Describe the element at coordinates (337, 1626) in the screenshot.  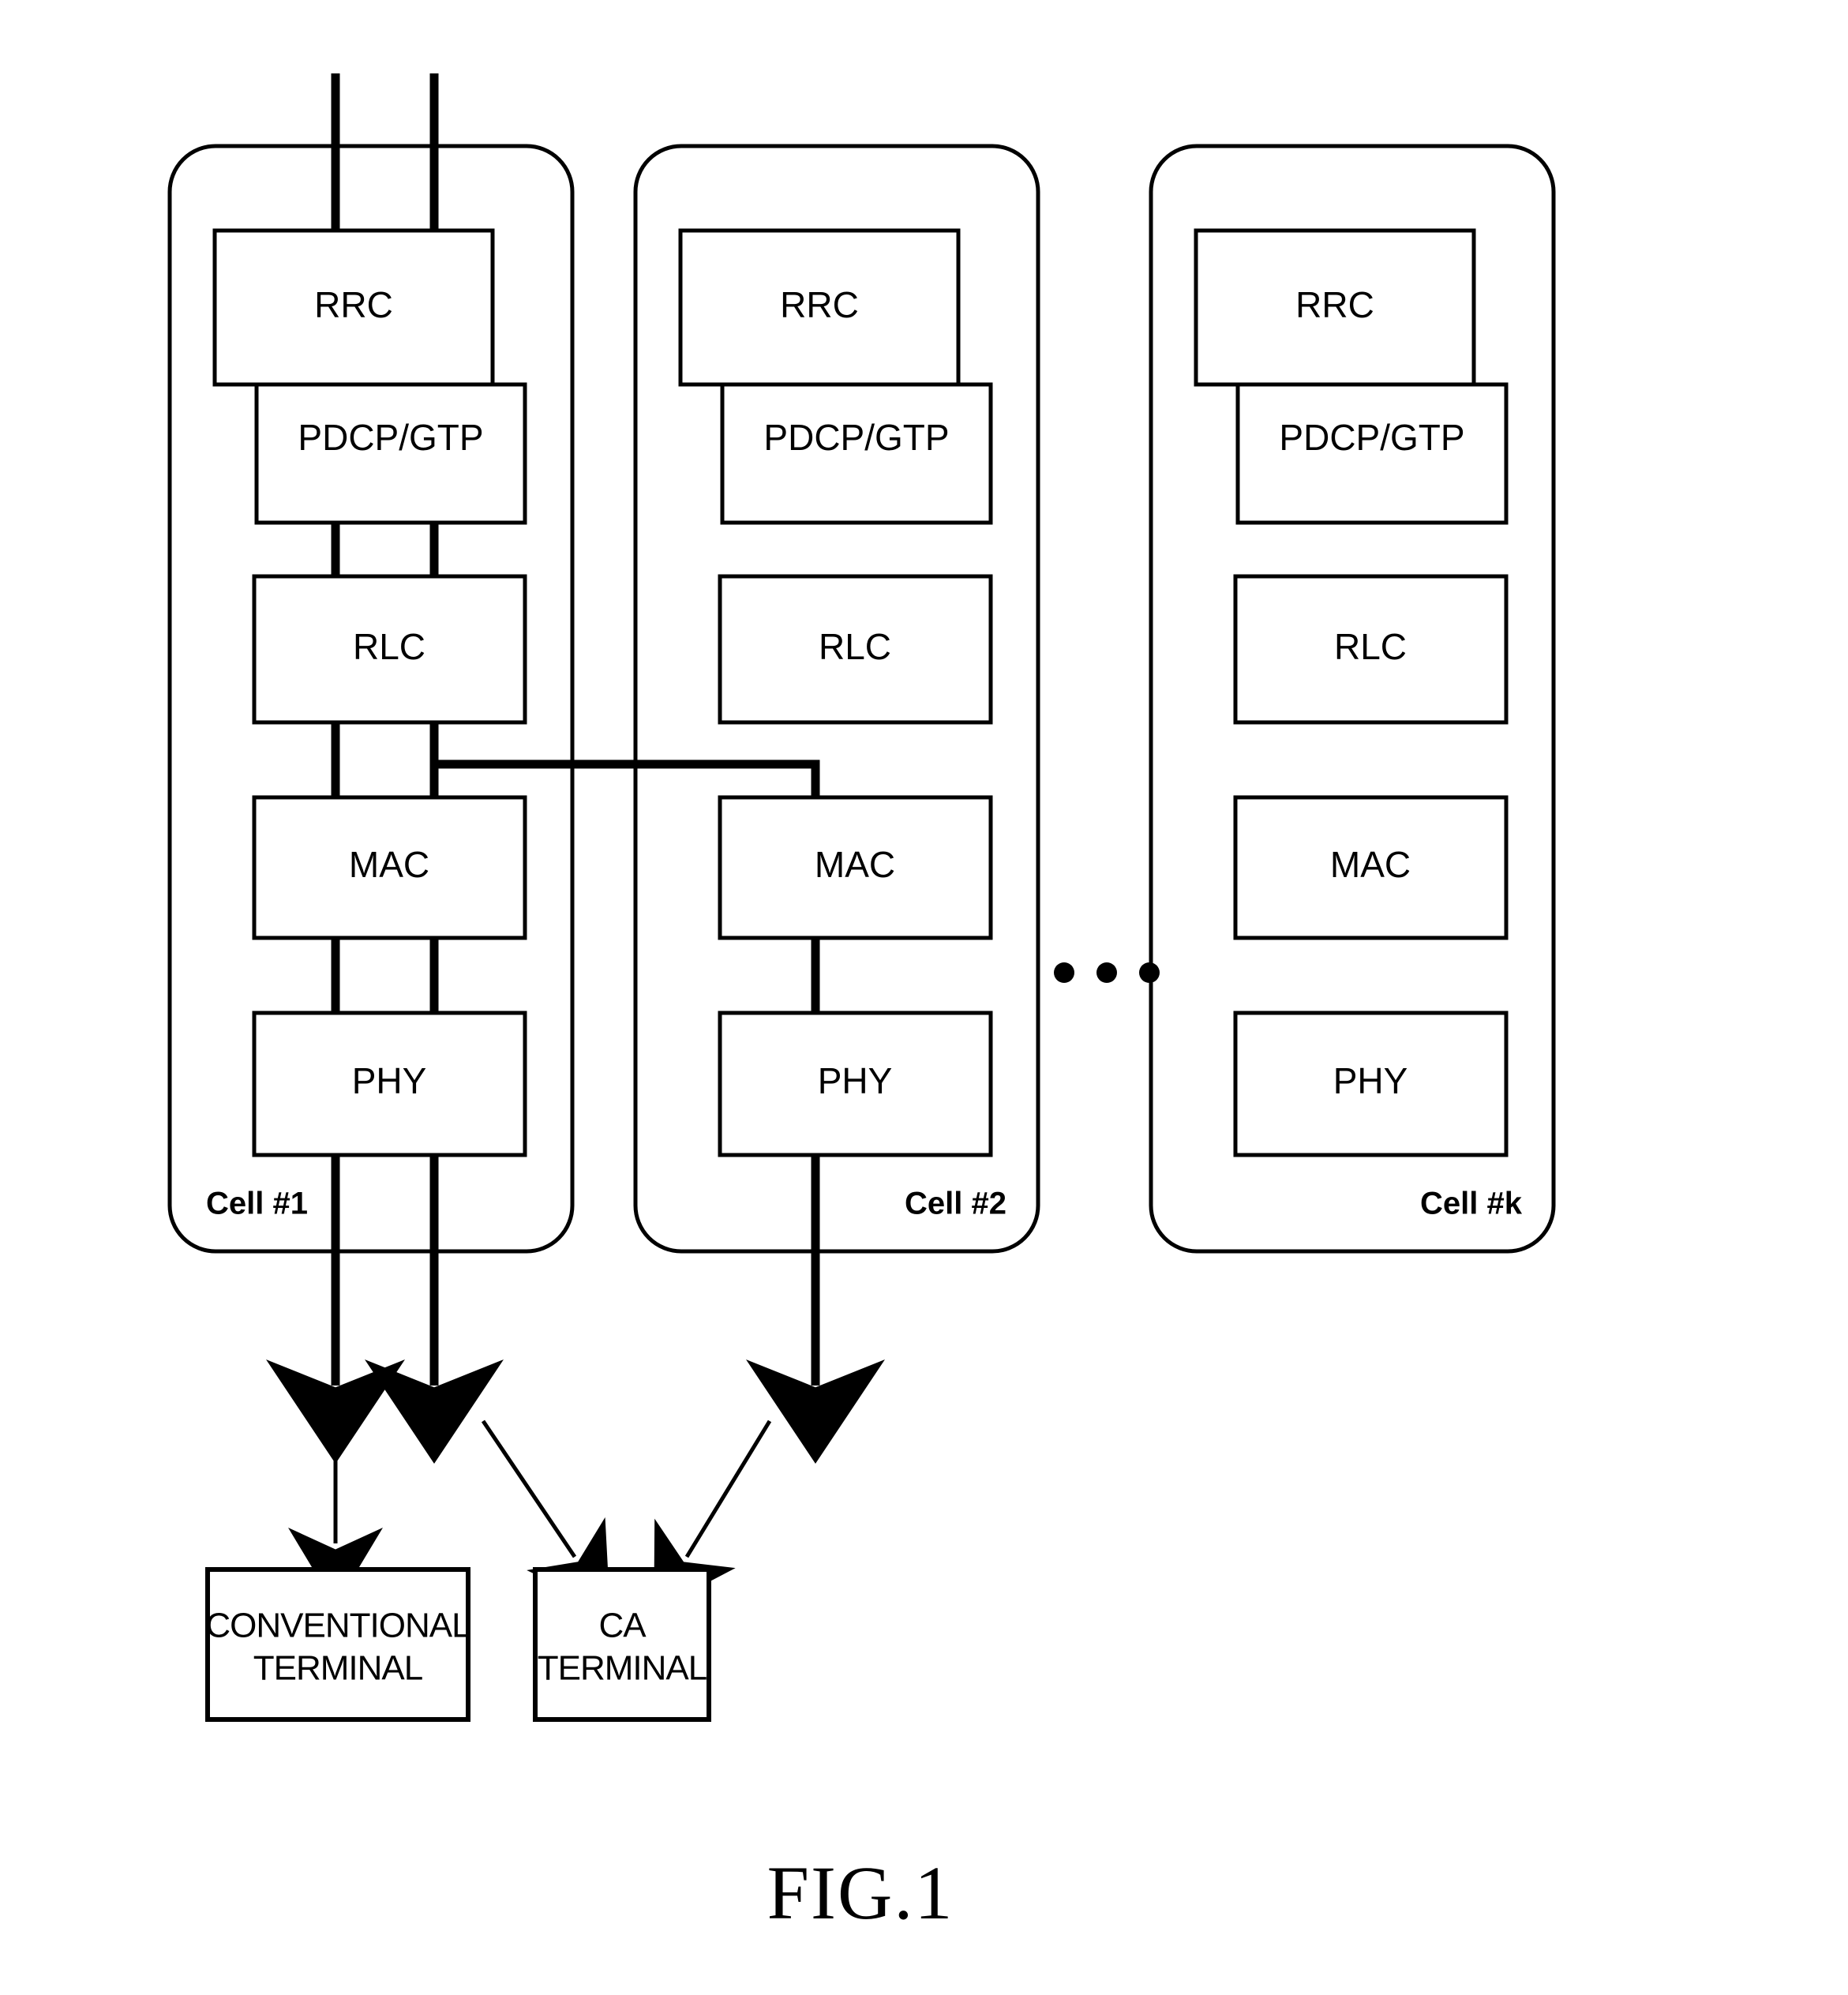
I see `conventional-terminal-label-line1: CONVENTIONAL` at that location.